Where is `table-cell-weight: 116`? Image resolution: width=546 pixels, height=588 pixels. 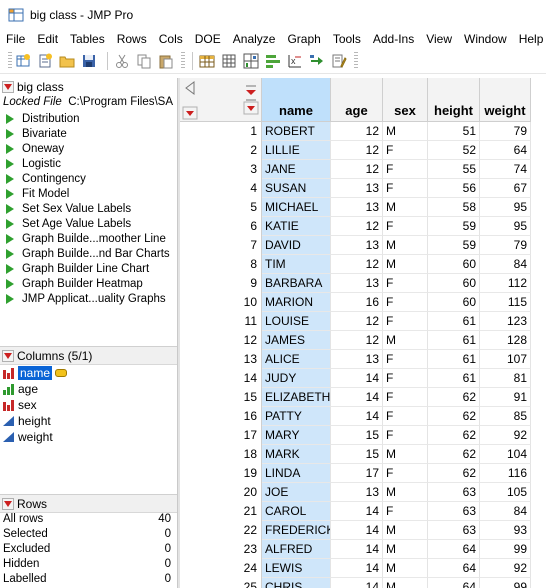
table-cell-weight: 116 is located at coordinates (505, 473).